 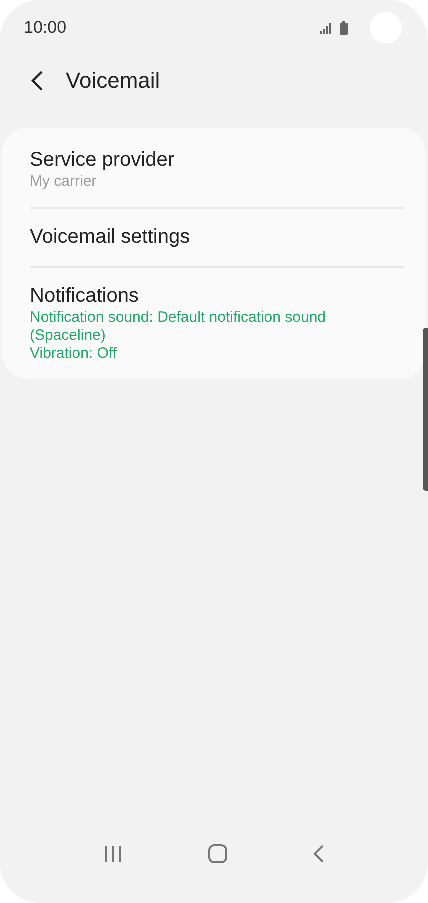 What do you see at coordinates (37, 81) in the screenshot?
I see `back-icon` at bounding box center [37, 81].